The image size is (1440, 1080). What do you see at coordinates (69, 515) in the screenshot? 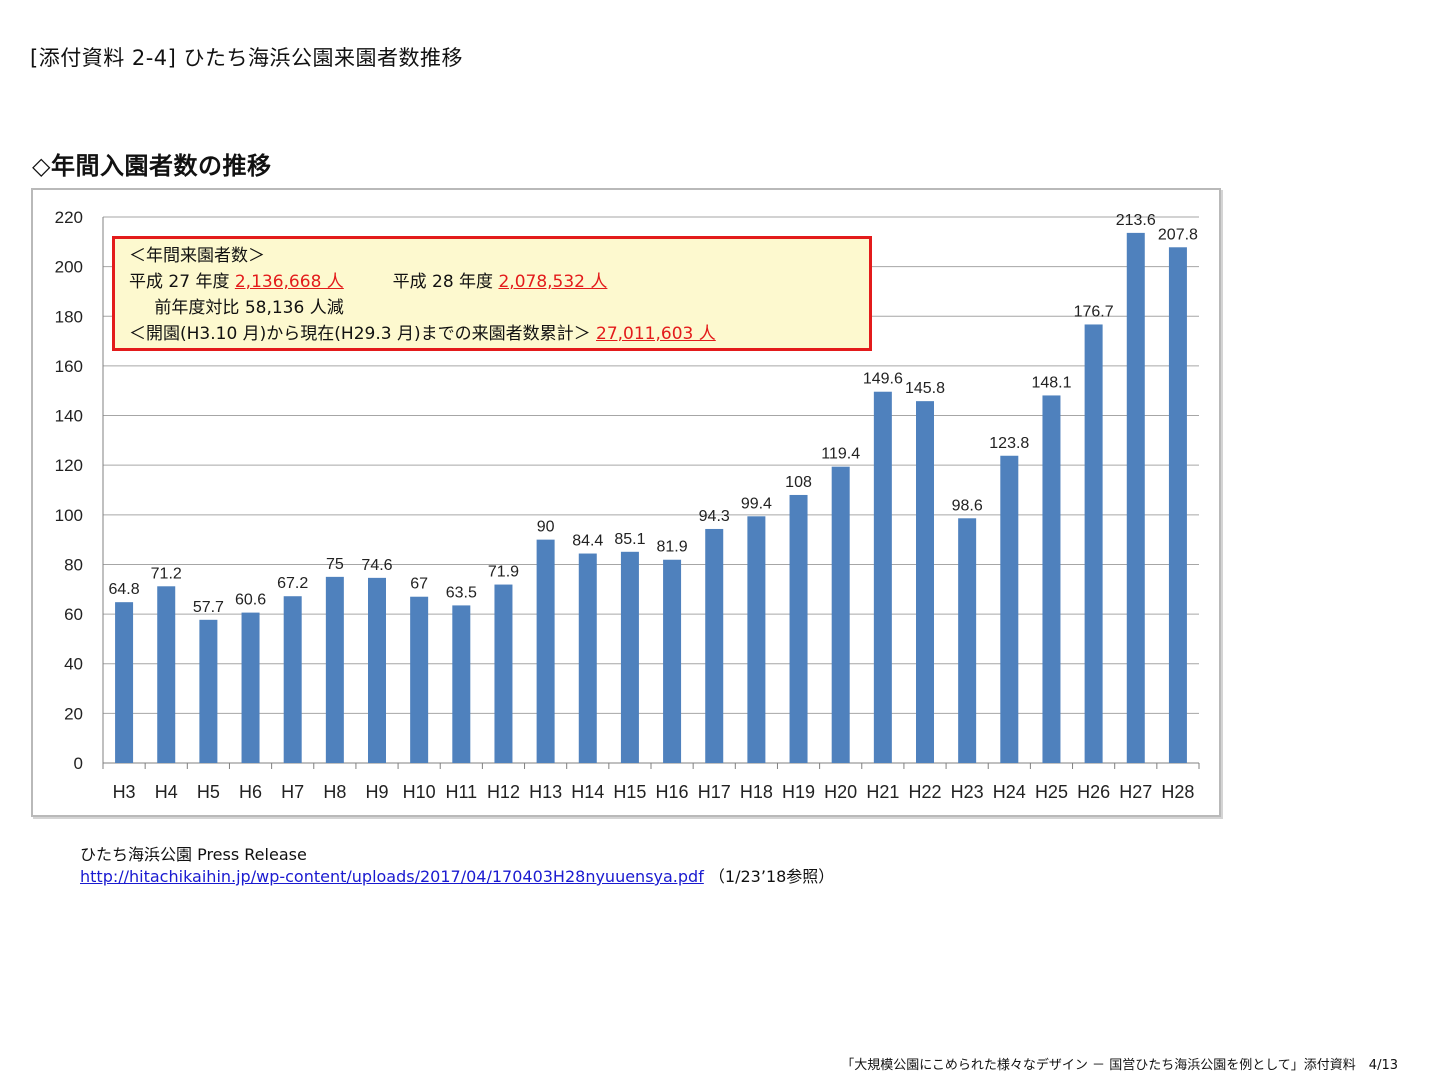
I see `y-tick-label: 100` at bounding box center [69, 515].